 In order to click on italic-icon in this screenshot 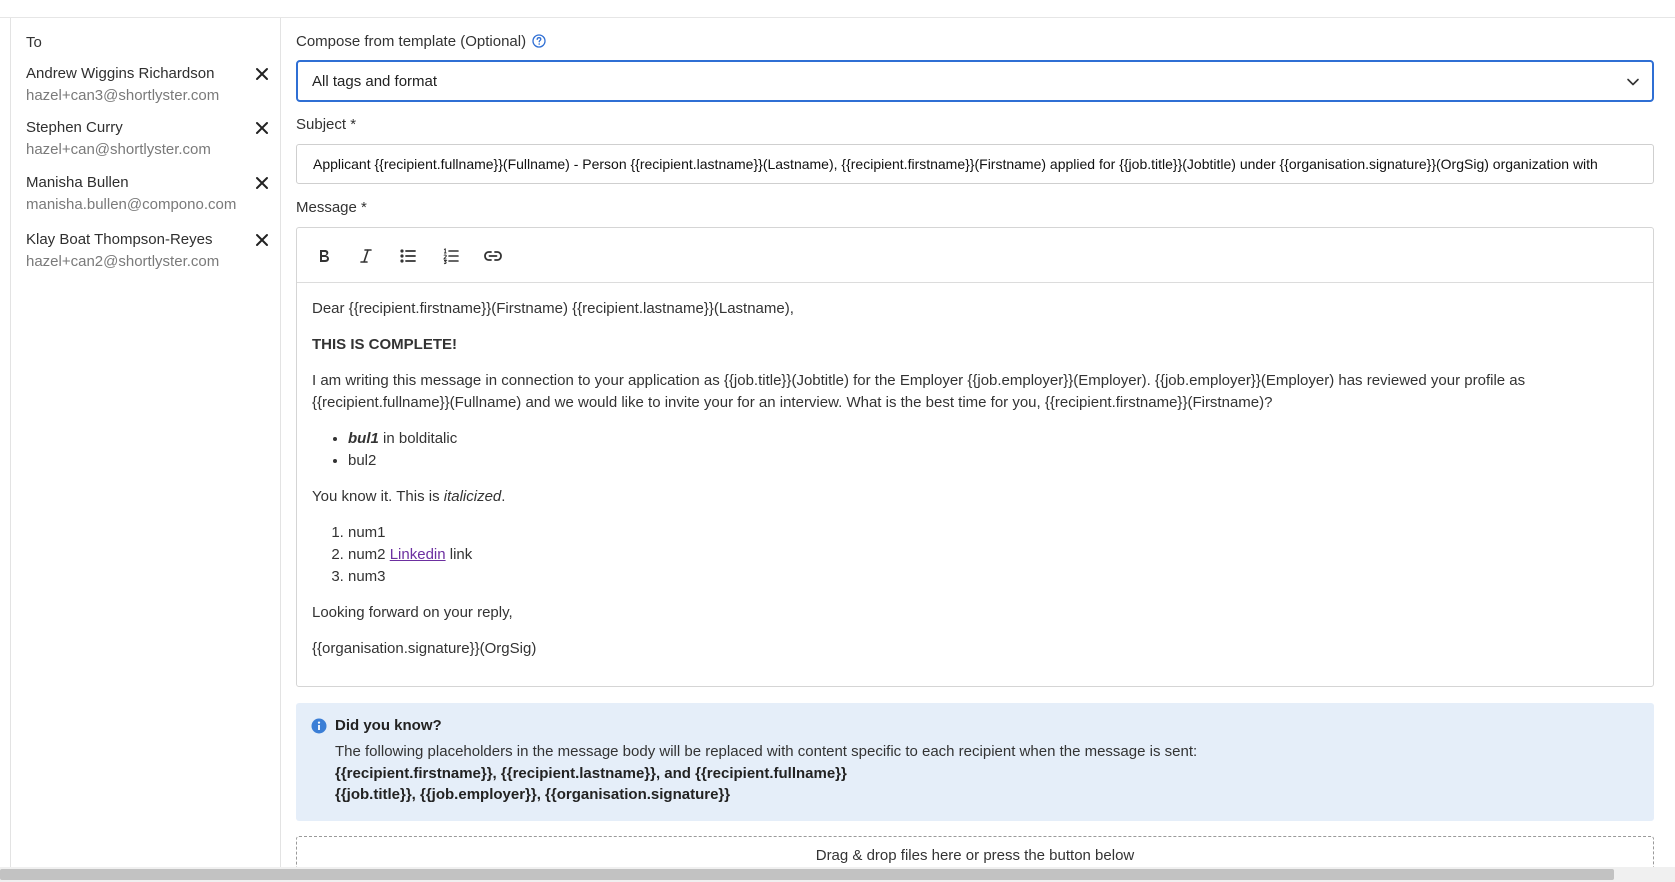, I will do `click(366, 256)`.